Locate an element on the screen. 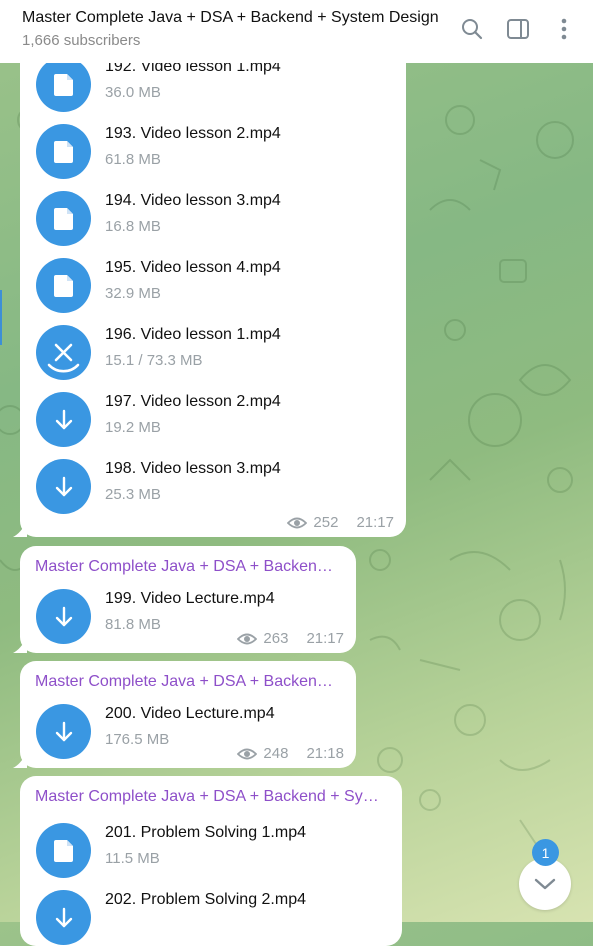 The width and height of the screenshot is (593, 946). file-name: 197. Video lesson 2.mp4 is located at coordinates (193, 401).